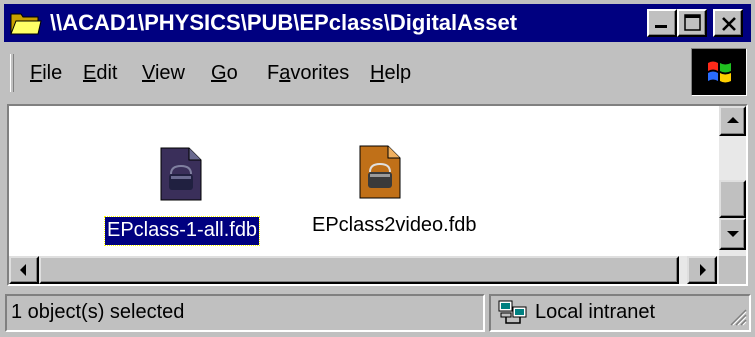 The image size is (755, 337). Describe the element at coordinates (662, 23) in the screenshot. I see `minimize-button` at that location.